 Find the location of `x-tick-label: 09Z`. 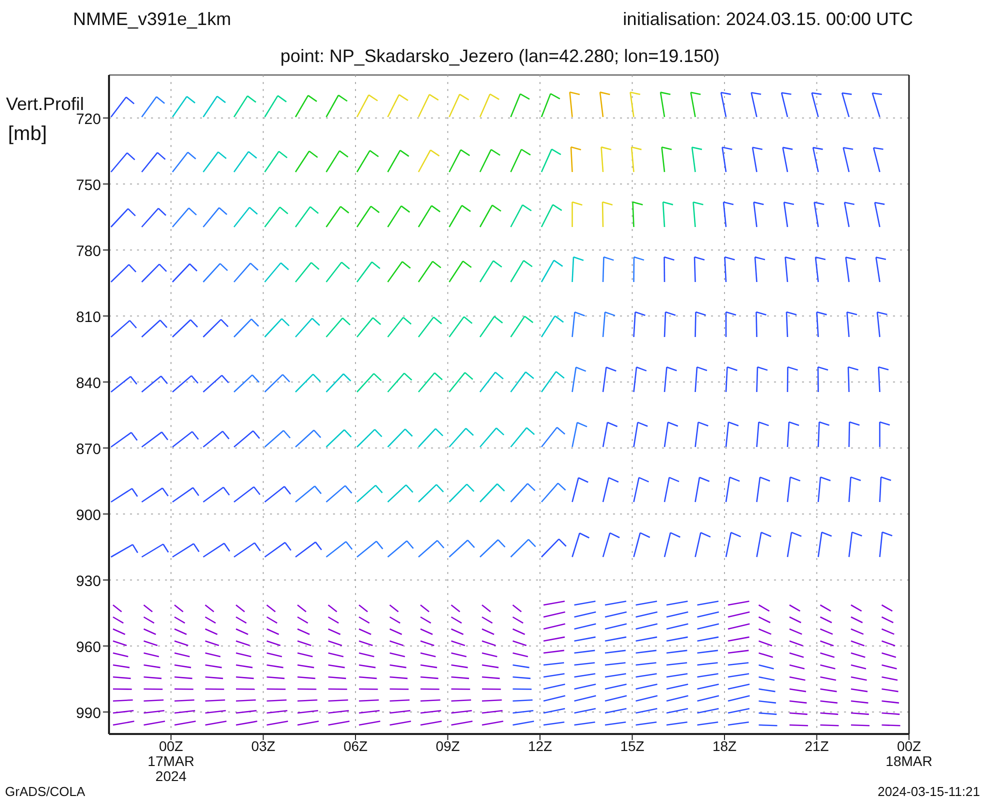

x-tick-label: 09Z is located at coordinates (448, 746).